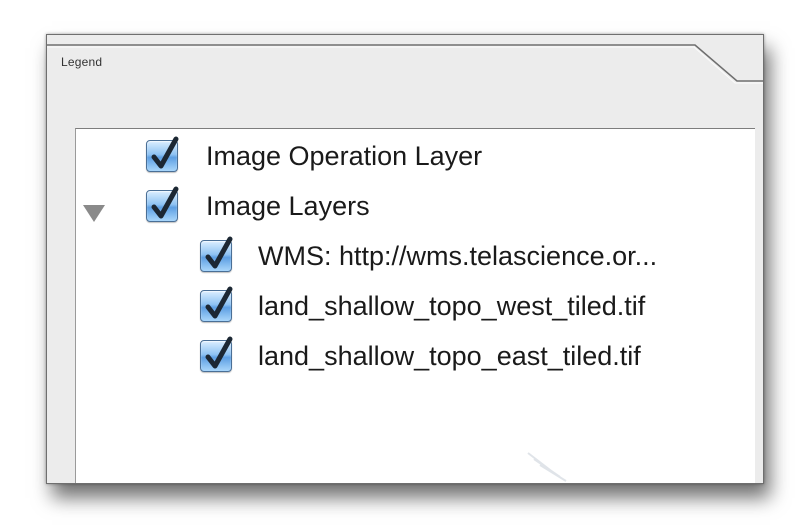 The image size is (795, 529). I want to click on checkbox-image-operation-layer, so click(162, 154).